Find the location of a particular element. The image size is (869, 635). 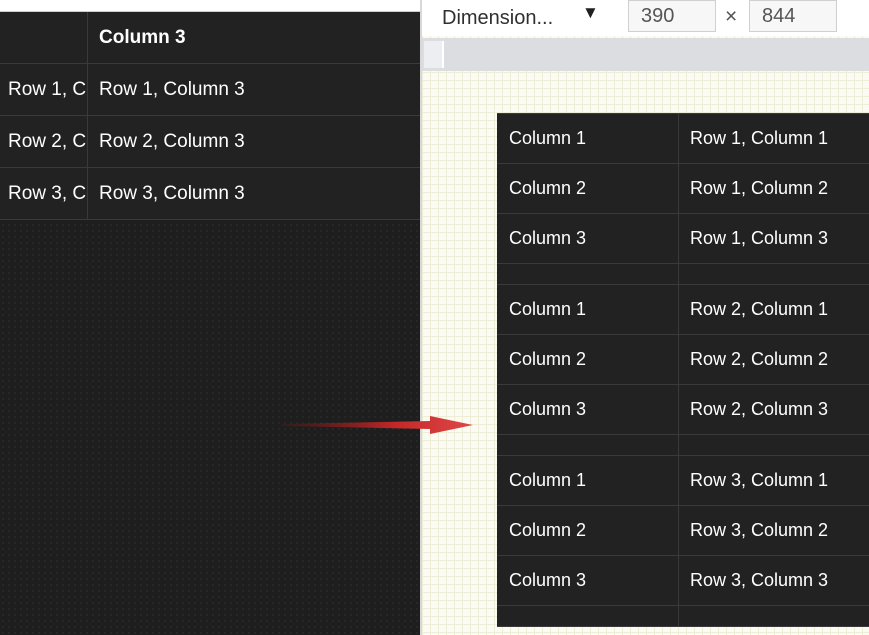

header-cell-col2 is located at coordinates (44, 37).